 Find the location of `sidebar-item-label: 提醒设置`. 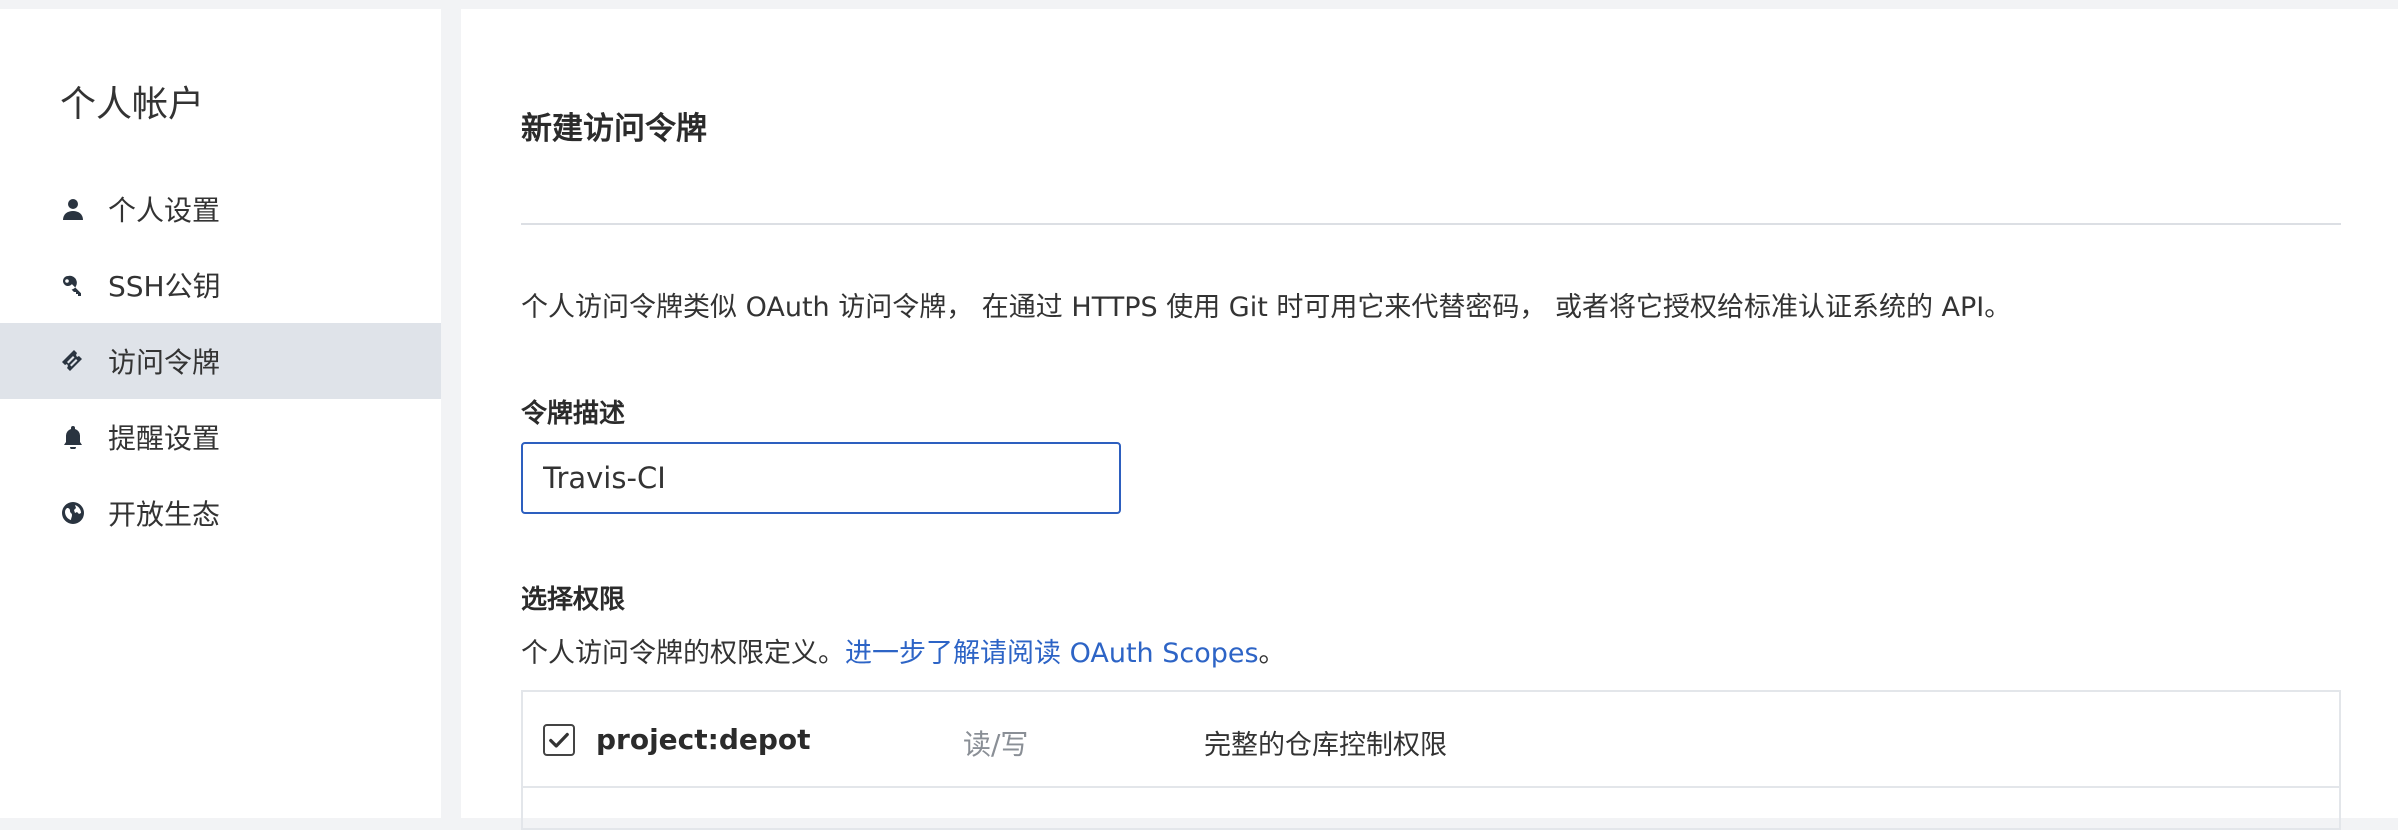

sidebar-item-label: 提醒设置 is located at coordinates (164, 438).